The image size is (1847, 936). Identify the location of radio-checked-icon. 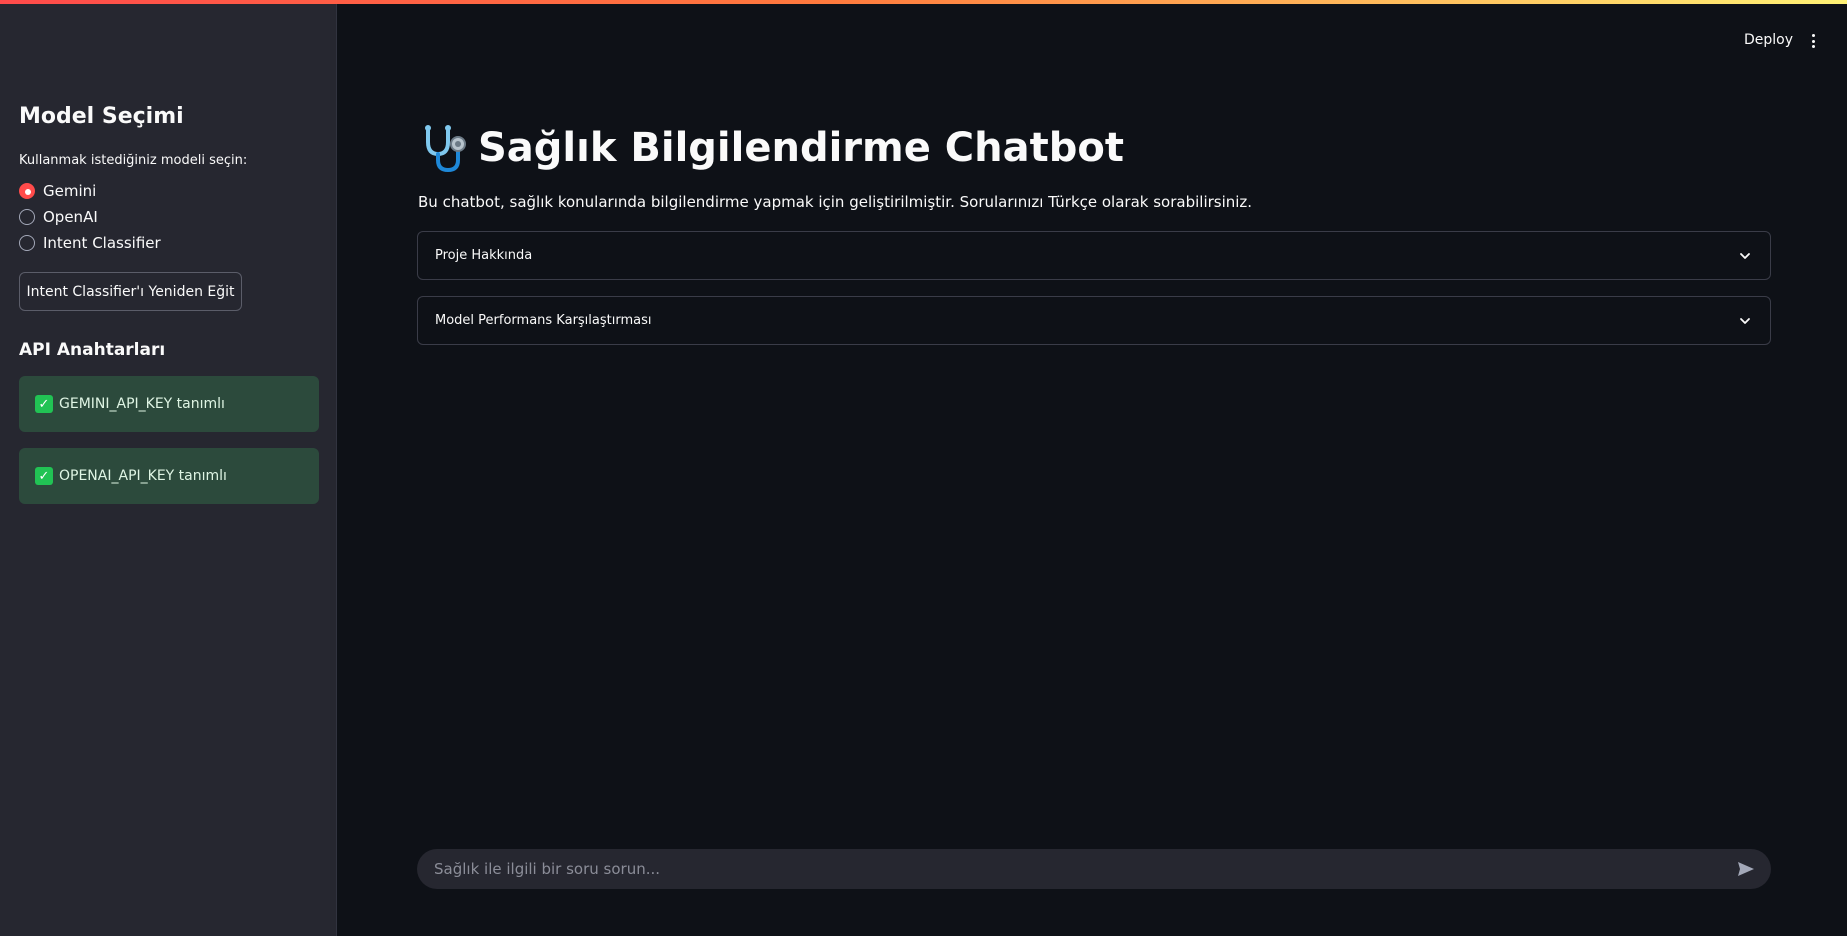
(27, 191).